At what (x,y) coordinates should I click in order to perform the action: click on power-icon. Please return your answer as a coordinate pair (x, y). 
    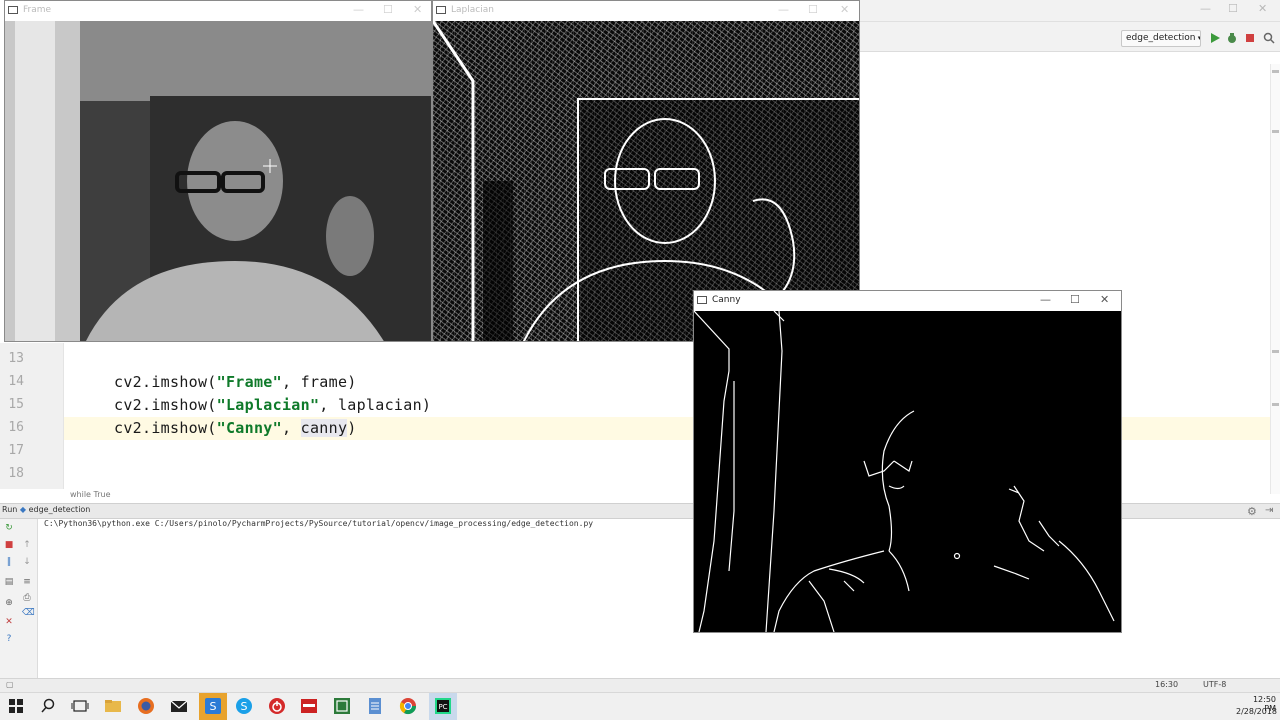
    Looking at the image, I should click on (277, 706).